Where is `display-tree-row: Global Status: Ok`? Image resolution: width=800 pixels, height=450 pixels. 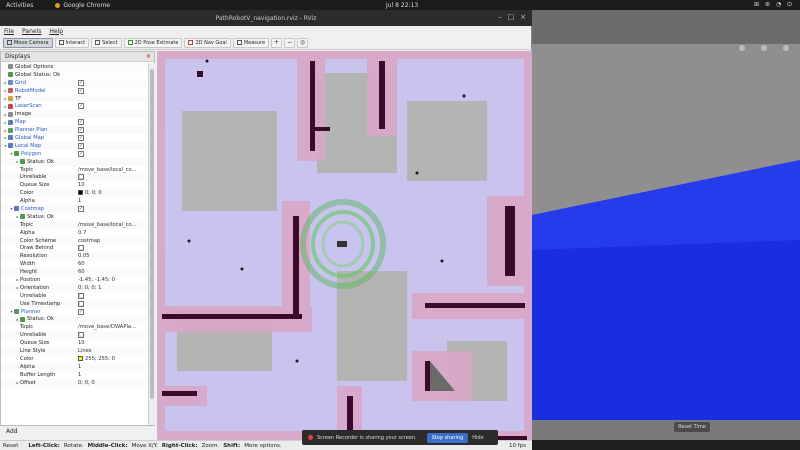 display-tree-row: Global Status: Ok is located at coordinates (74, 75).